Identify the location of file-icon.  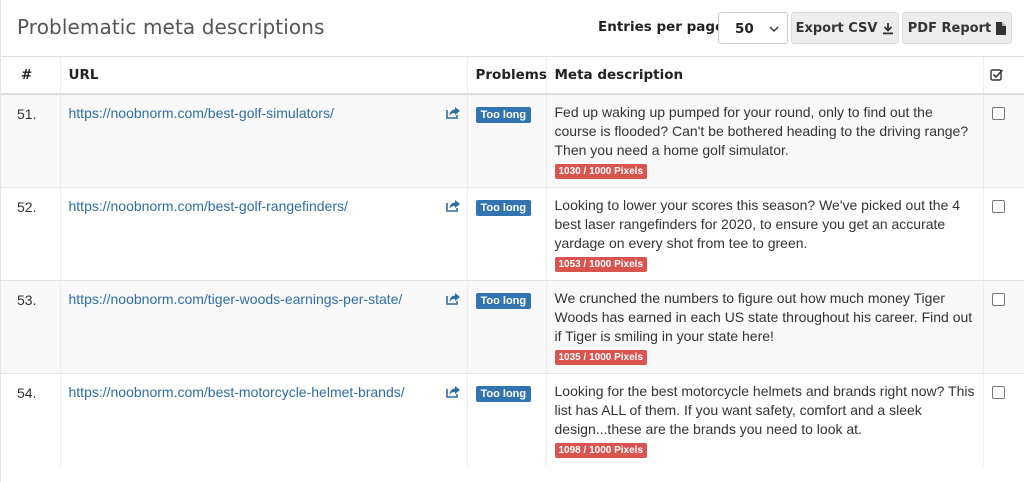
(1001, 28).